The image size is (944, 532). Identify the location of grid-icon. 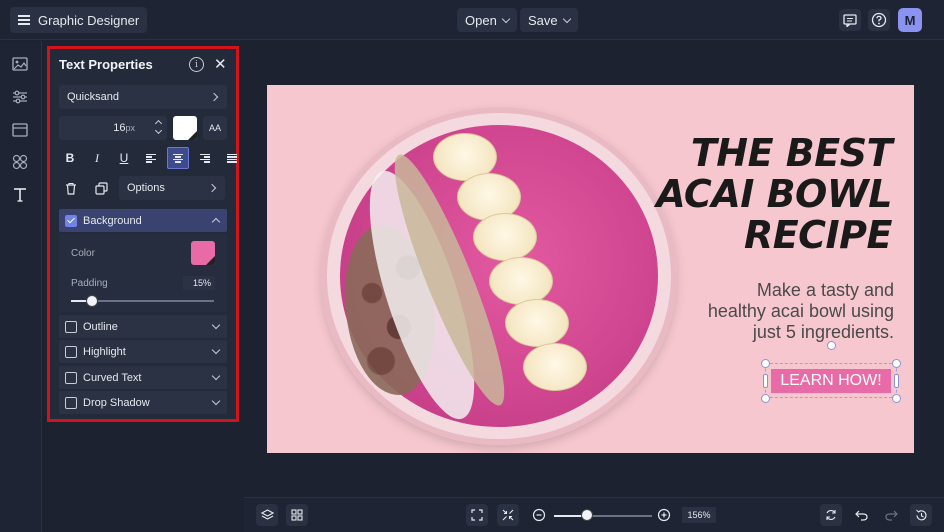
(297, 515).